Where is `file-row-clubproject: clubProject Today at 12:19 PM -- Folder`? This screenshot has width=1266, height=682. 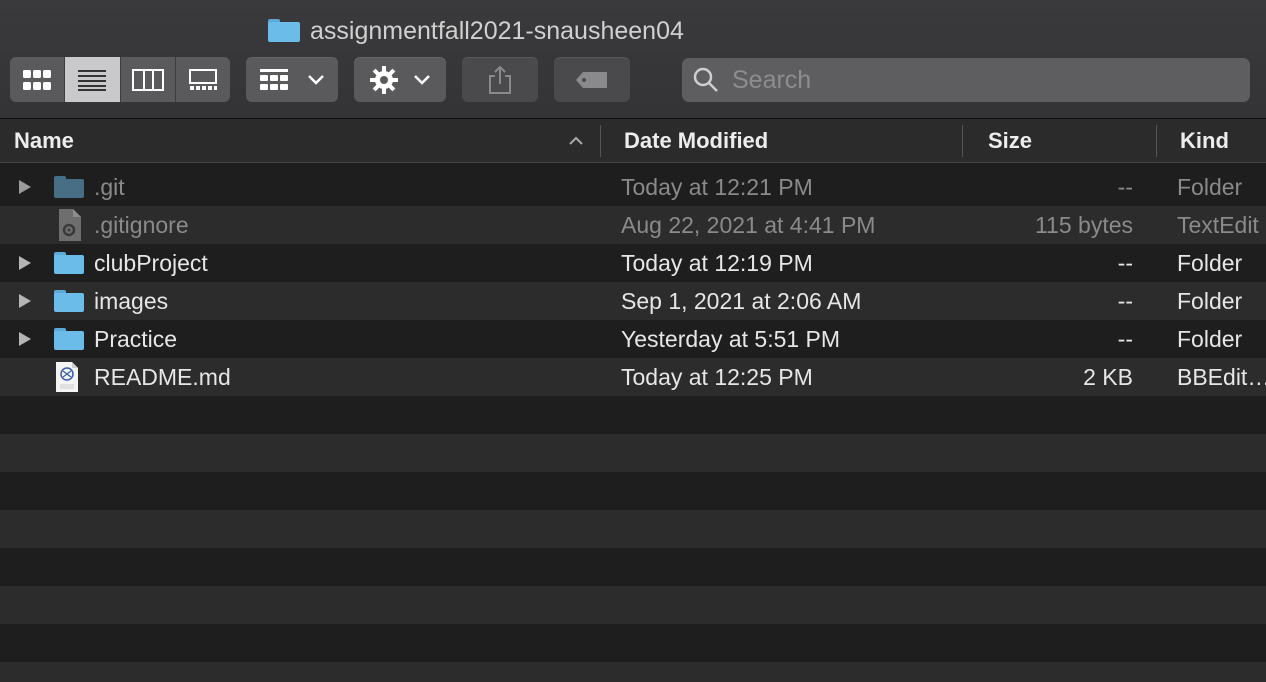 file-row-clubproject: clubProject Today at 12:19 PM -- Folder is located at coordinates (633, 263).